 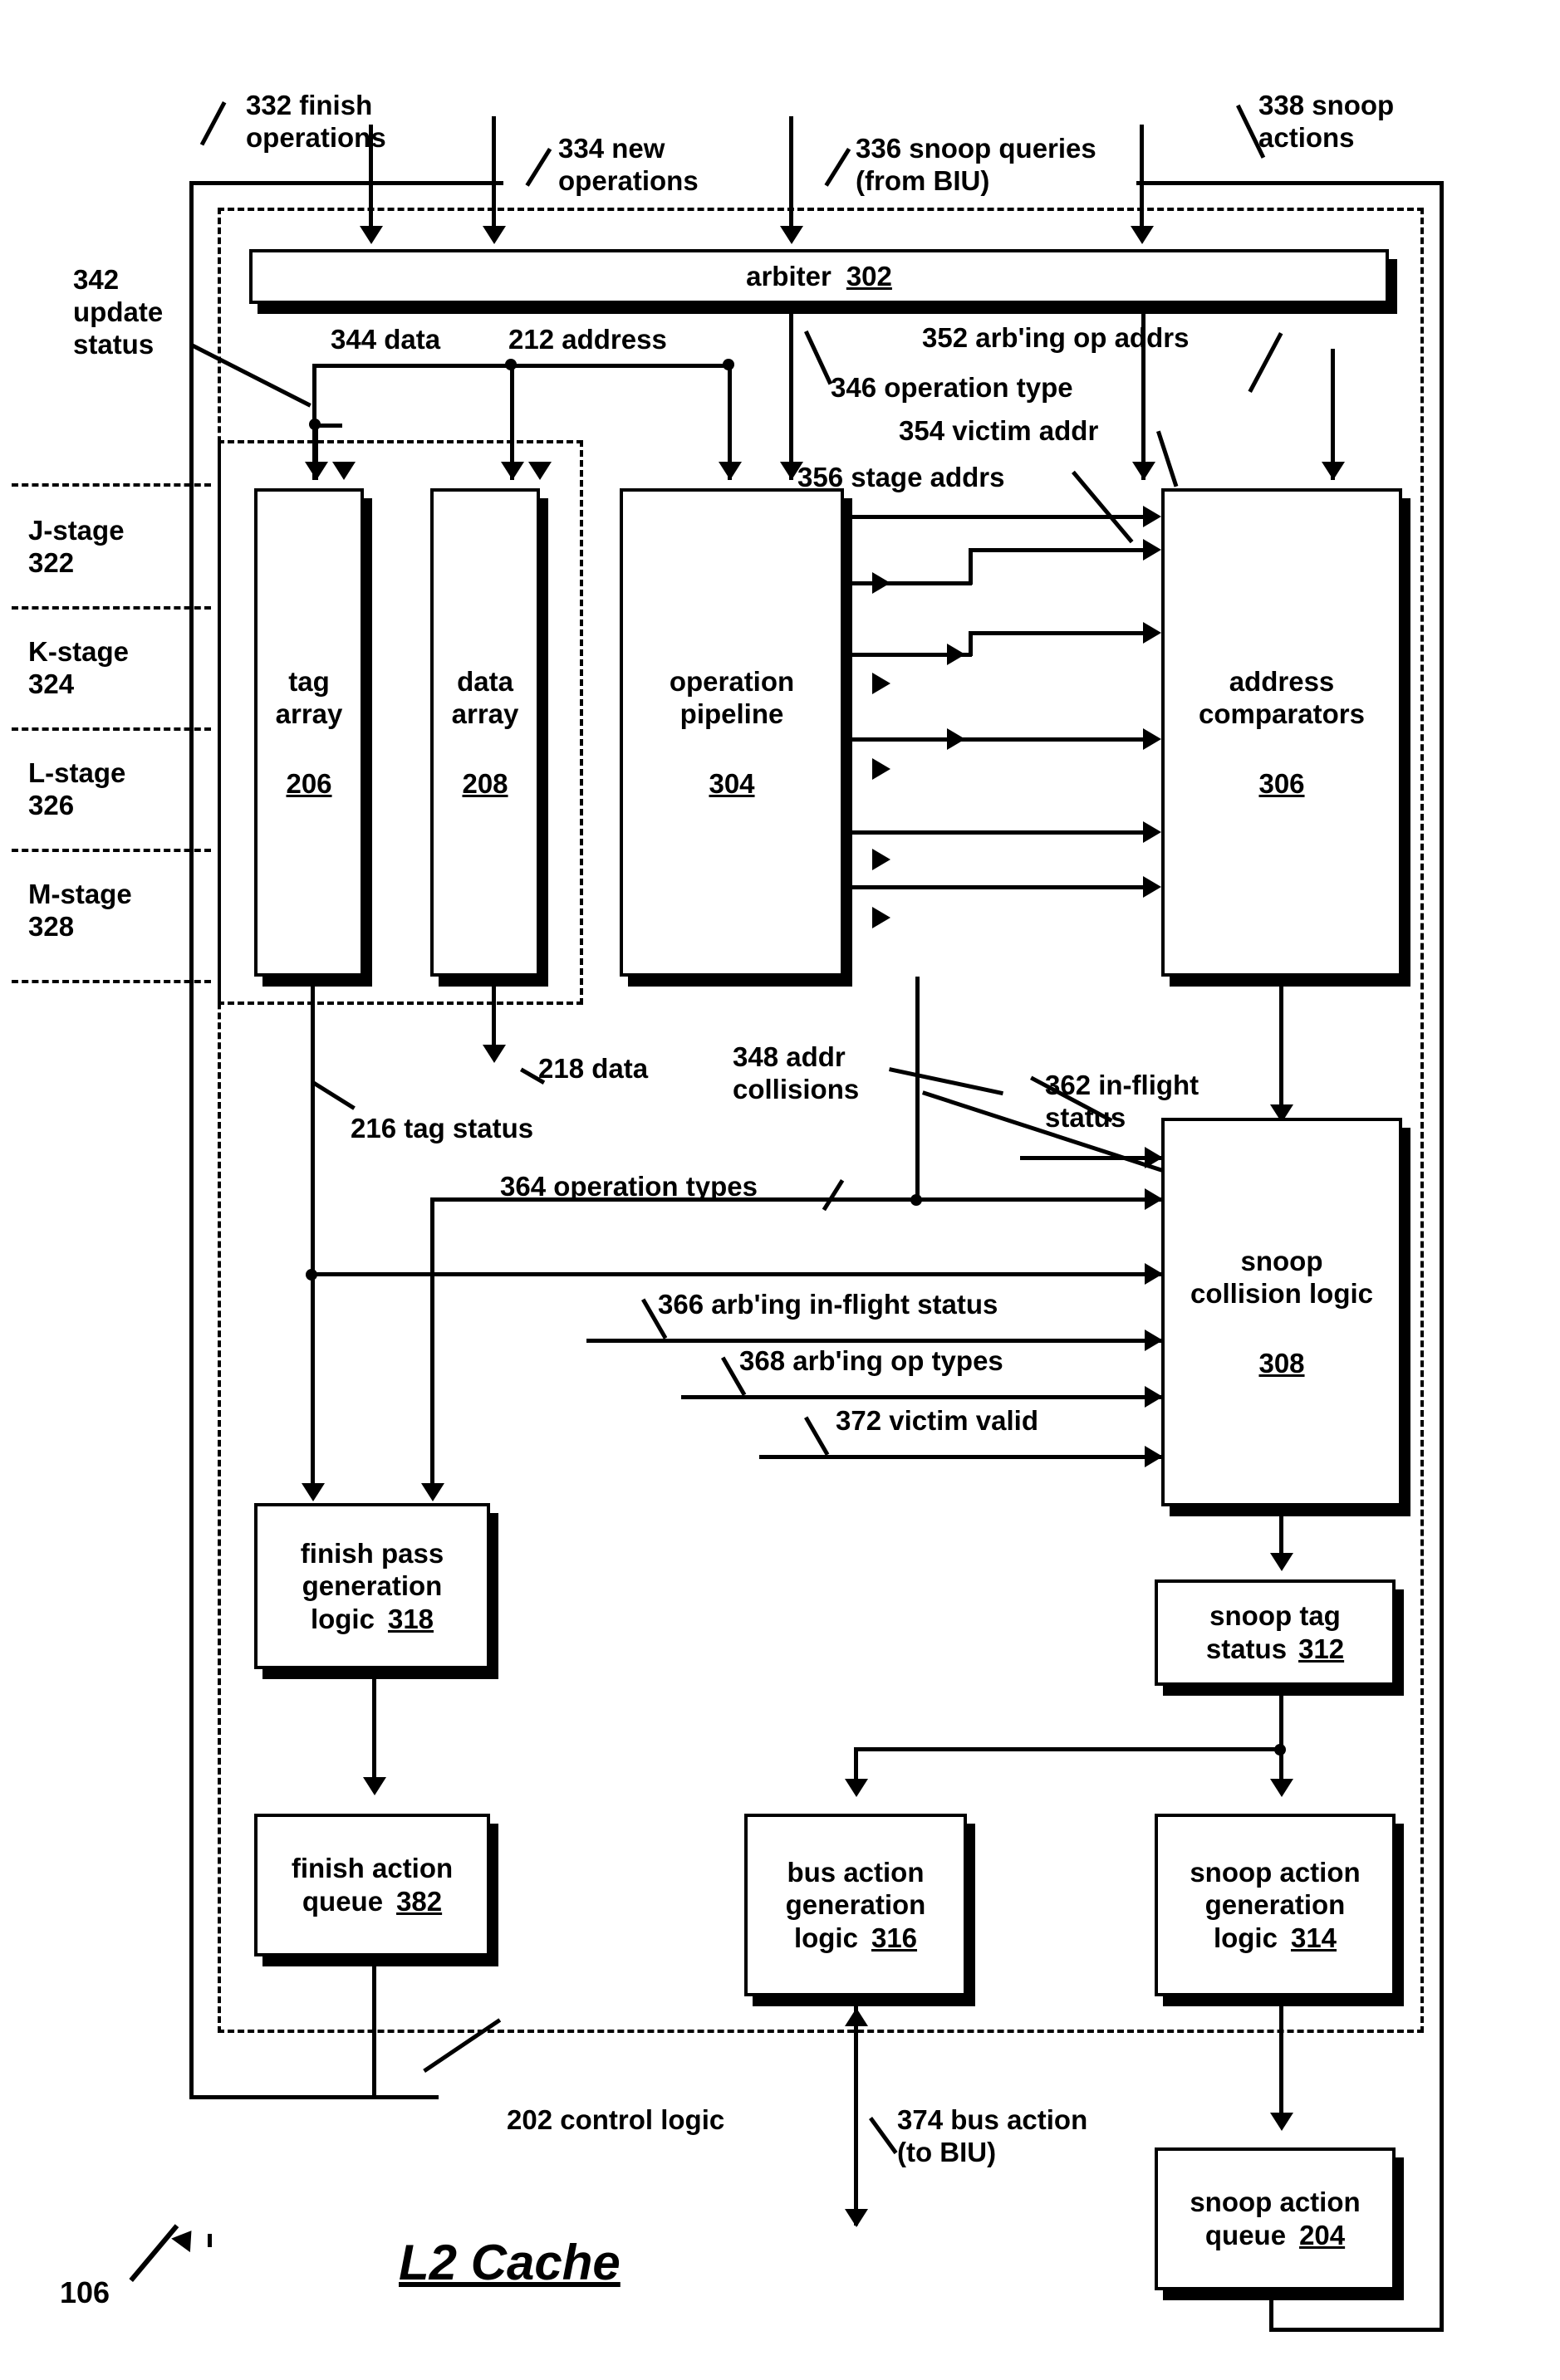 What do you see at coordinates (1061, 633) in the screenshot?
I see `stage-addr-line-3t` at bounding box center [1061, 633].